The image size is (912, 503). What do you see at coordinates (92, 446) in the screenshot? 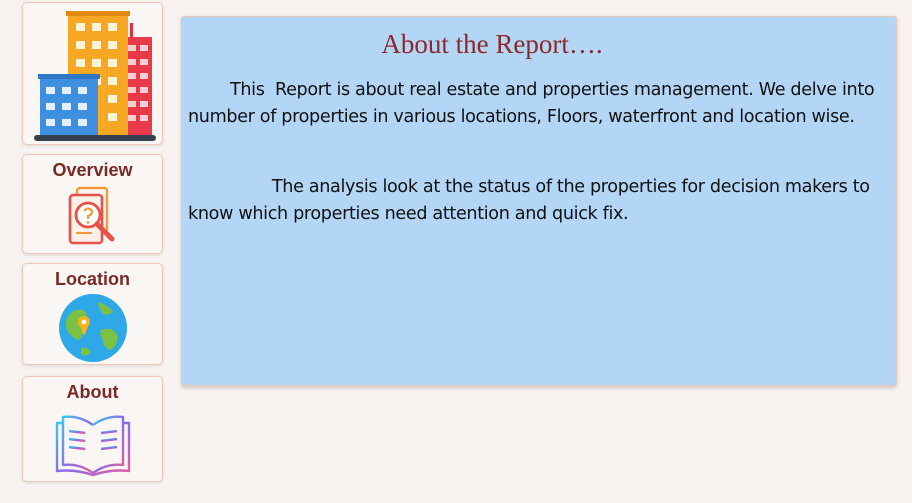
I see `open-book-icon` at bounding box center [92, 446].